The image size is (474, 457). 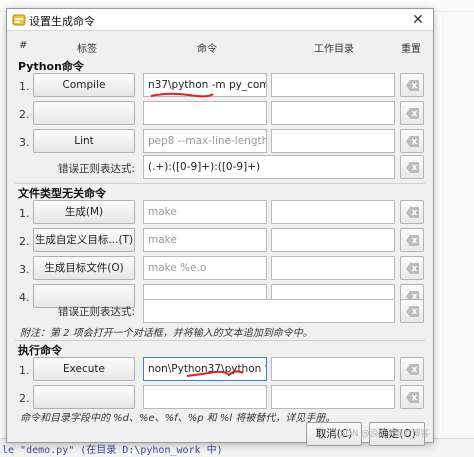 What do you see at coordinates (333, 268) in the screenshot?
I see `independent-row-3-workdir-field` at bounding box center [333, 268].